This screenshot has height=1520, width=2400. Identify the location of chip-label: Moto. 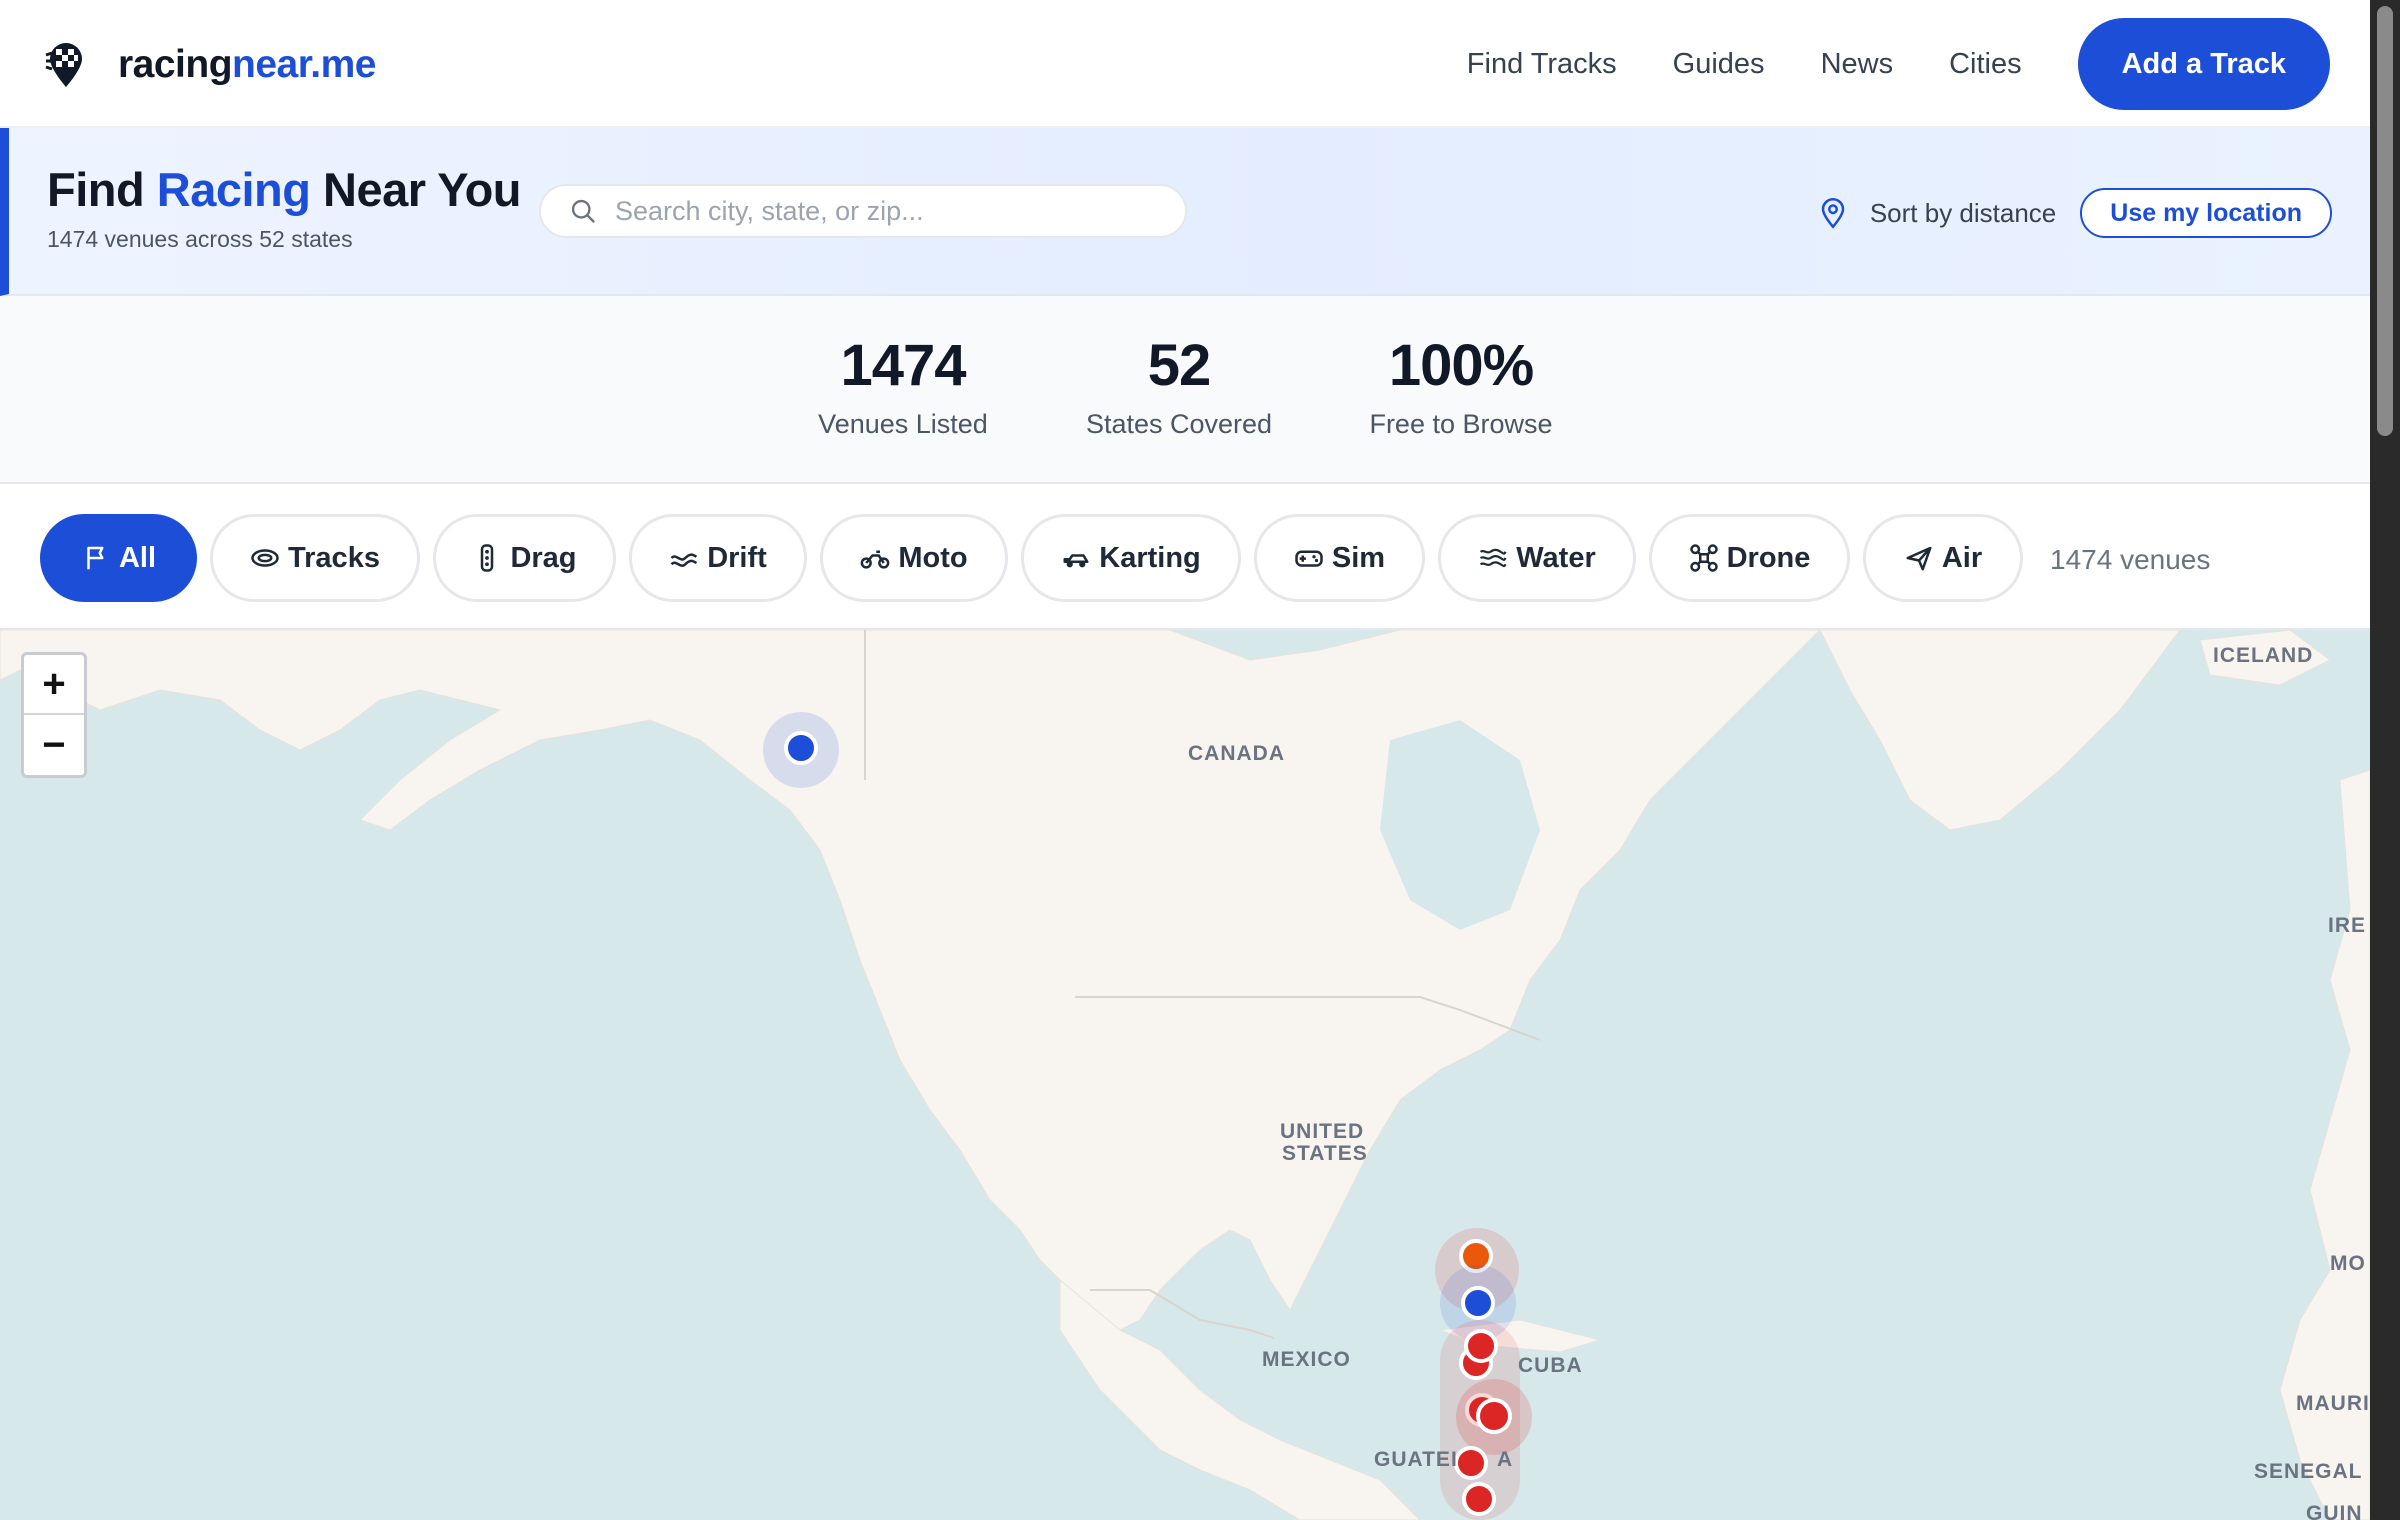
(933, 557).